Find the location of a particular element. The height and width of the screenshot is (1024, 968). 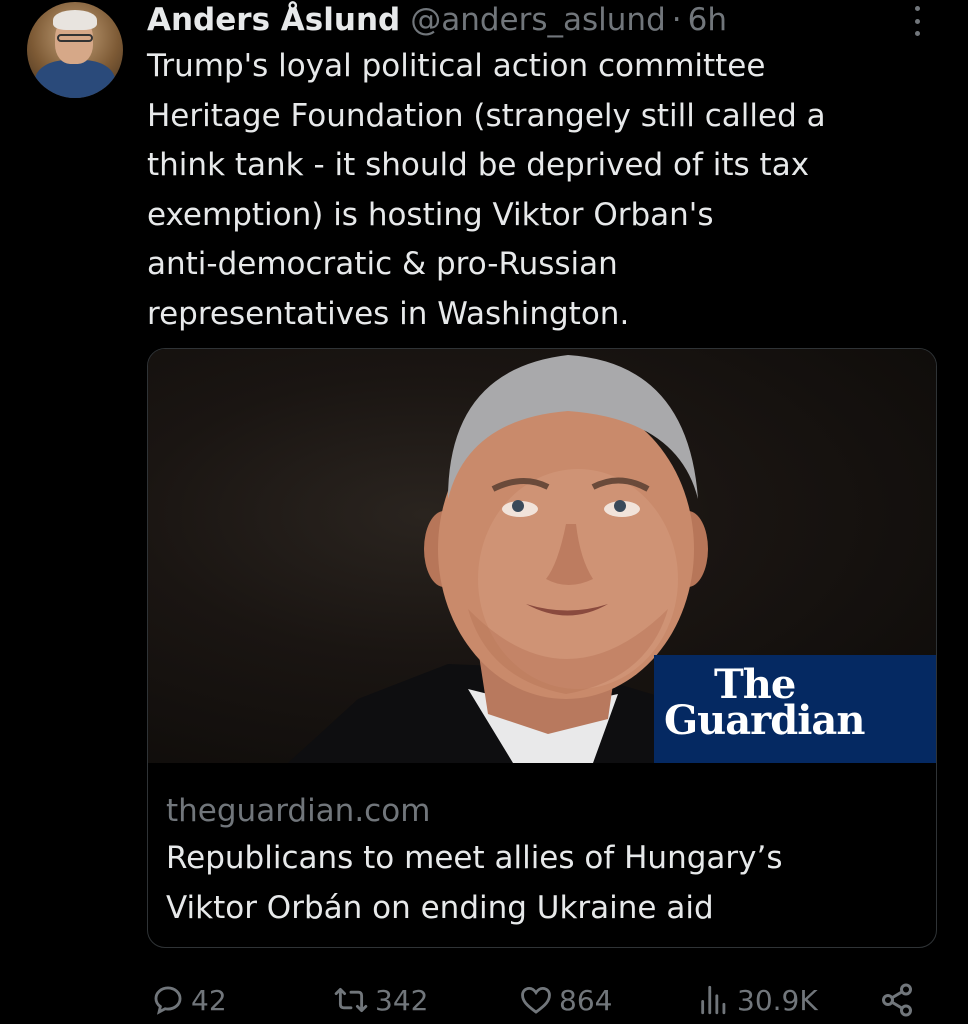

avatar-shirt is located at coordinates (75, 79).